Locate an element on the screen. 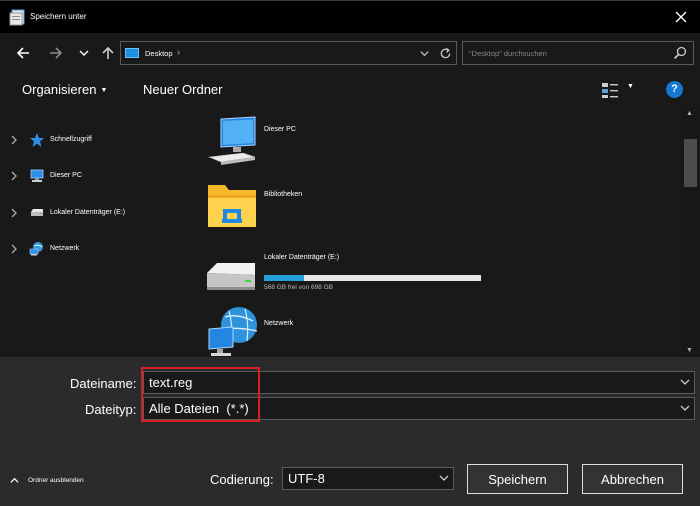  cancel-button: Abbrechen is located at coordinates (632, 479).